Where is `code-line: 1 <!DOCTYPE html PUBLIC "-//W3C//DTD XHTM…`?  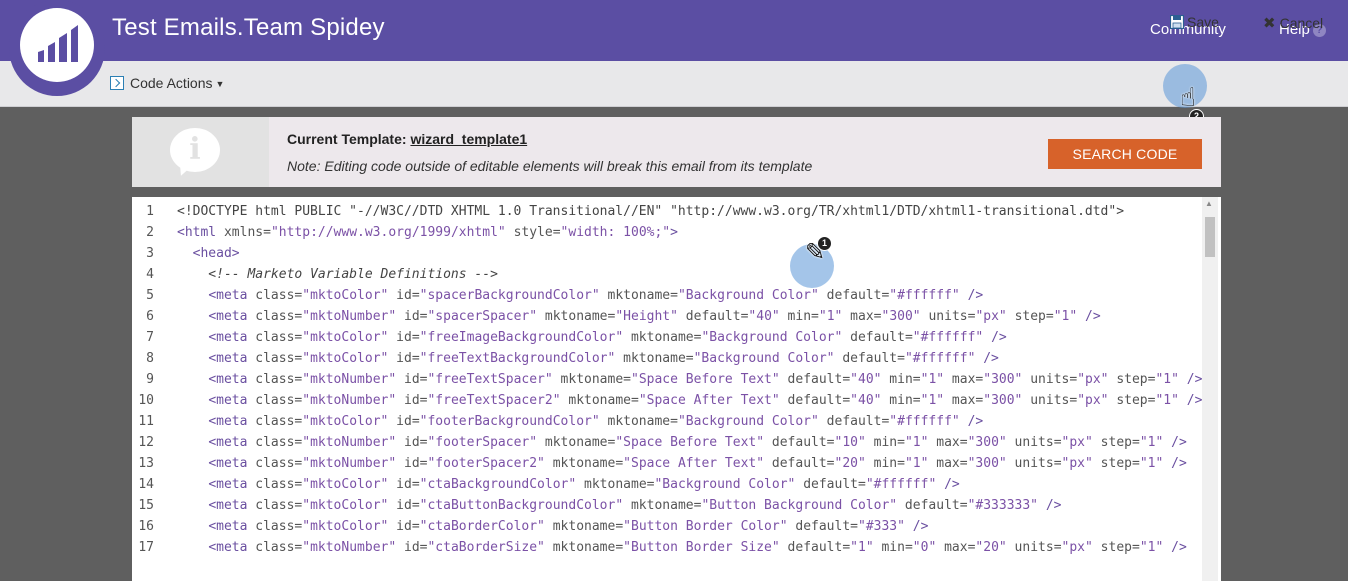 code-line: 1 <!DOCTYPE html PUBLIC "-//W3C//DTD XHTM… is located at coordinates (667, 211).